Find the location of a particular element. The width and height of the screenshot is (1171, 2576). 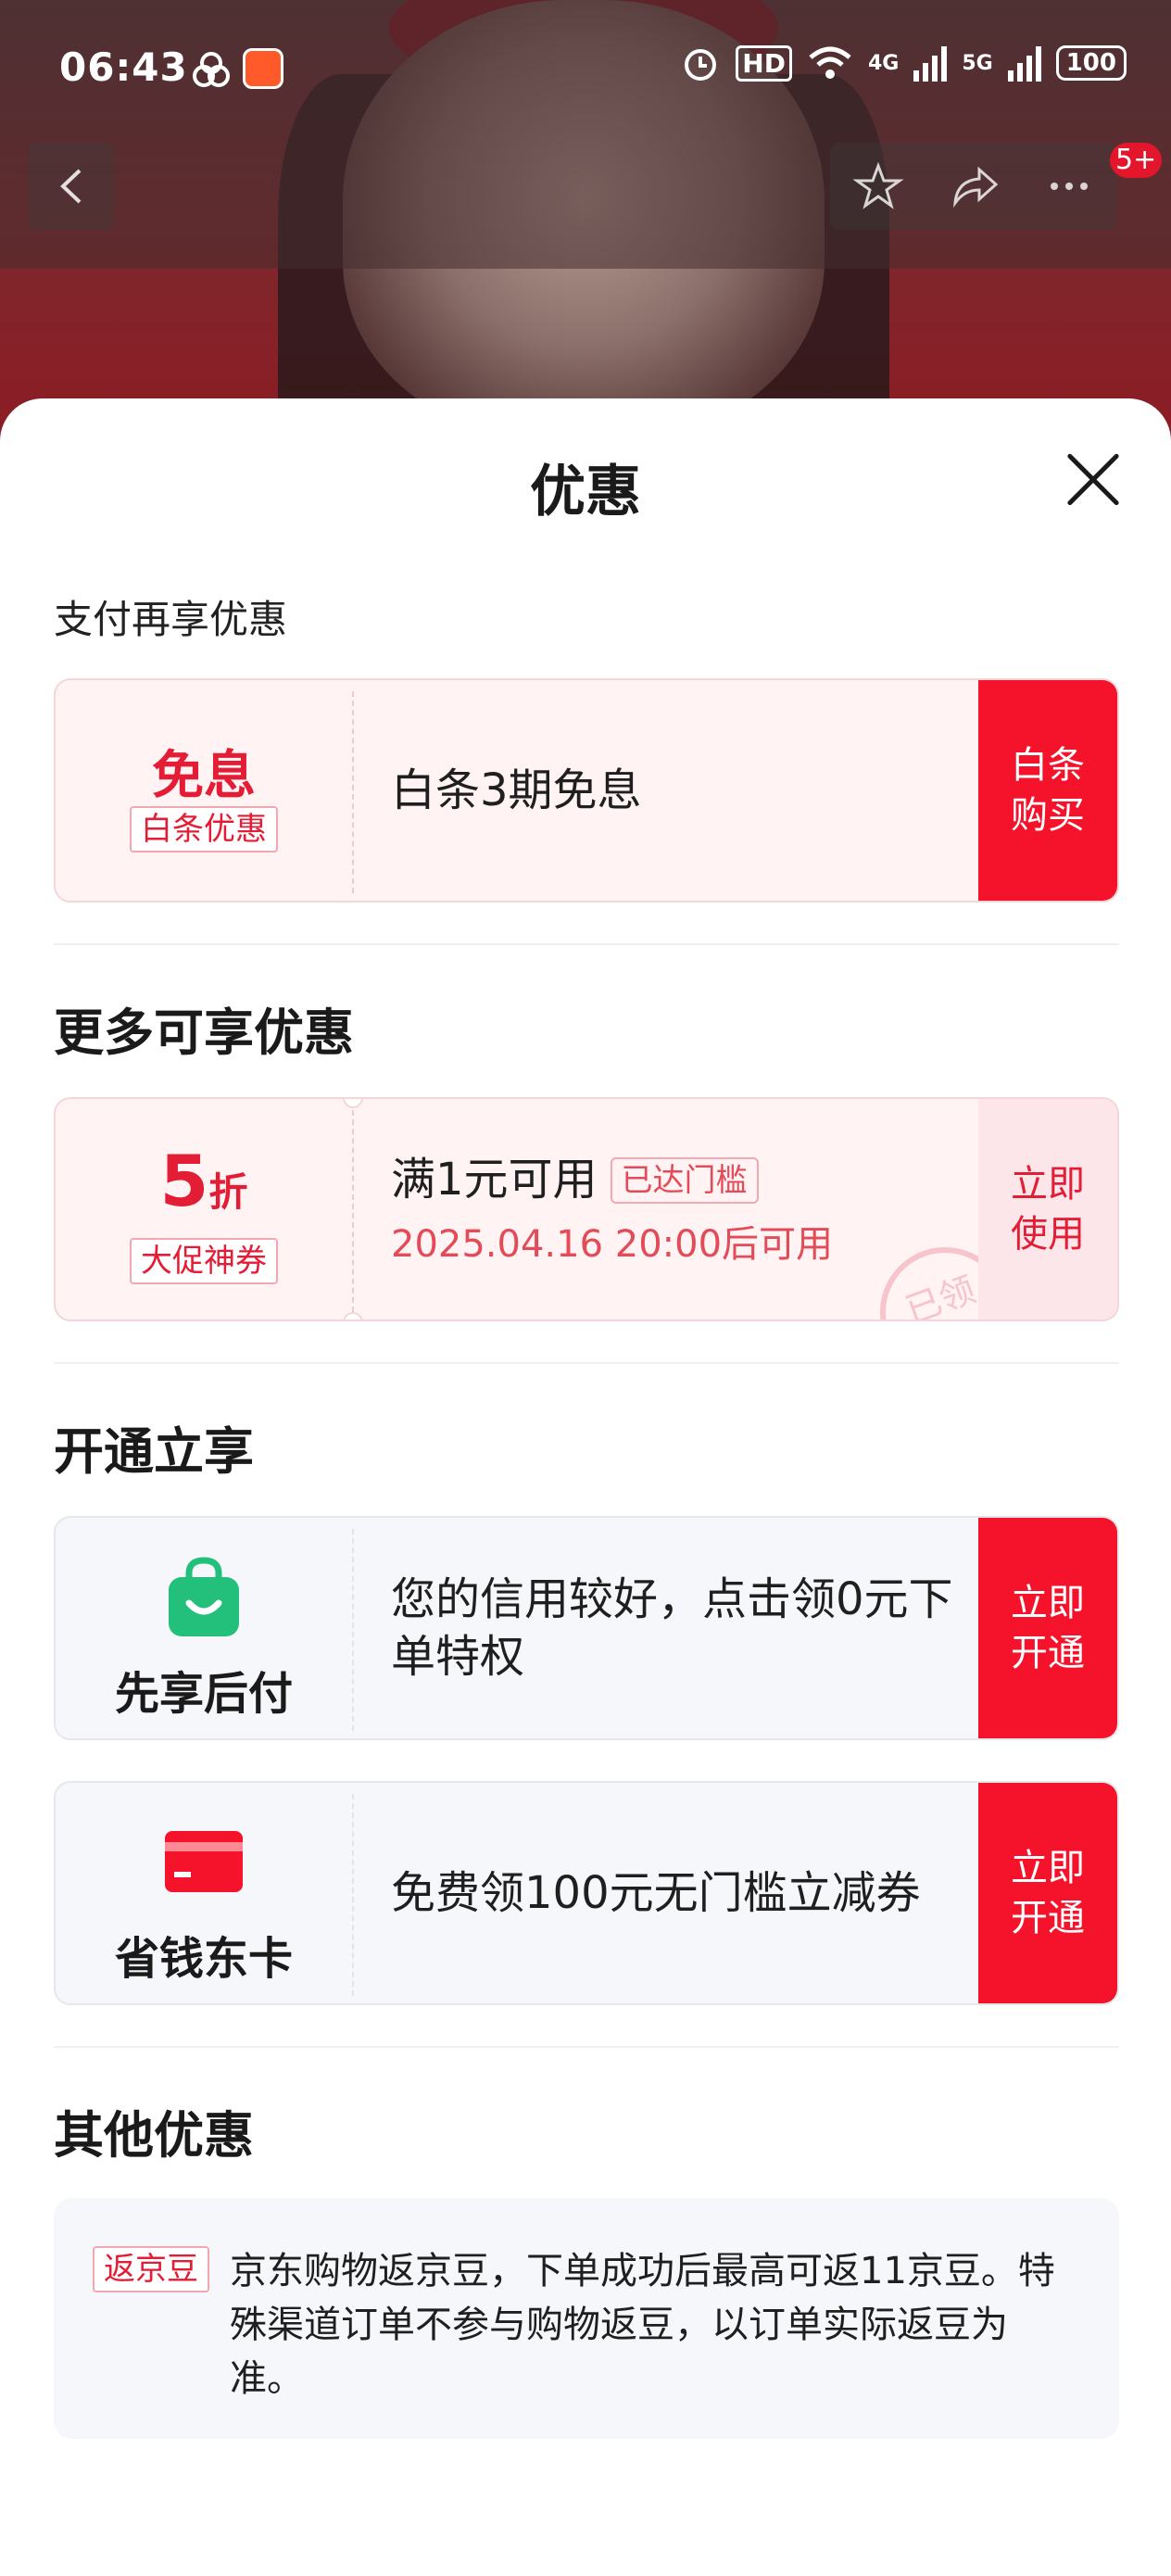

coupon-body: 白条3期免息 is located at coordinates (684, 791).